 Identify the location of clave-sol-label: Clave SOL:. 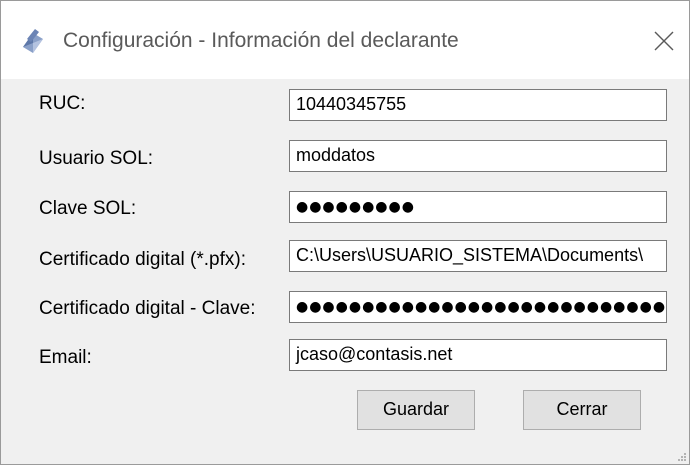
(88, 208).